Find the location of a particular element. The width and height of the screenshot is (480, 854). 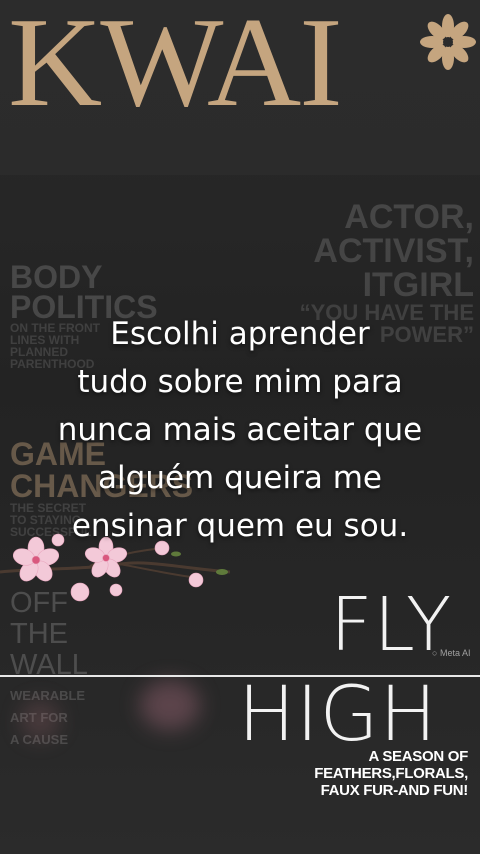

tagline-line: FEATHERS,FLORALS, is located at coordinates (391, 773).